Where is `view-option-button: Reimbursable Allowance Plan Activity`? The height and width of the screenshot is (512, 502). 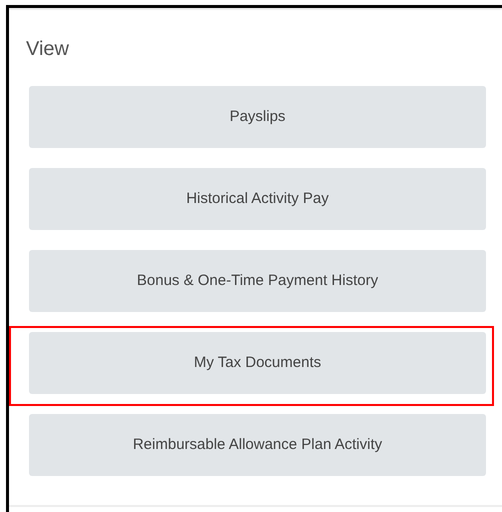
view-option-button: Reimbursable Allowance Plan Activity is located at coordinates (257, 445).